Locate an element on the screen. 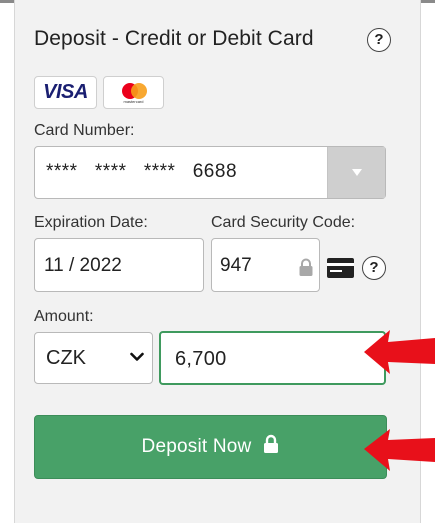  red-arrow-amount is located at coordinates (399, 352).